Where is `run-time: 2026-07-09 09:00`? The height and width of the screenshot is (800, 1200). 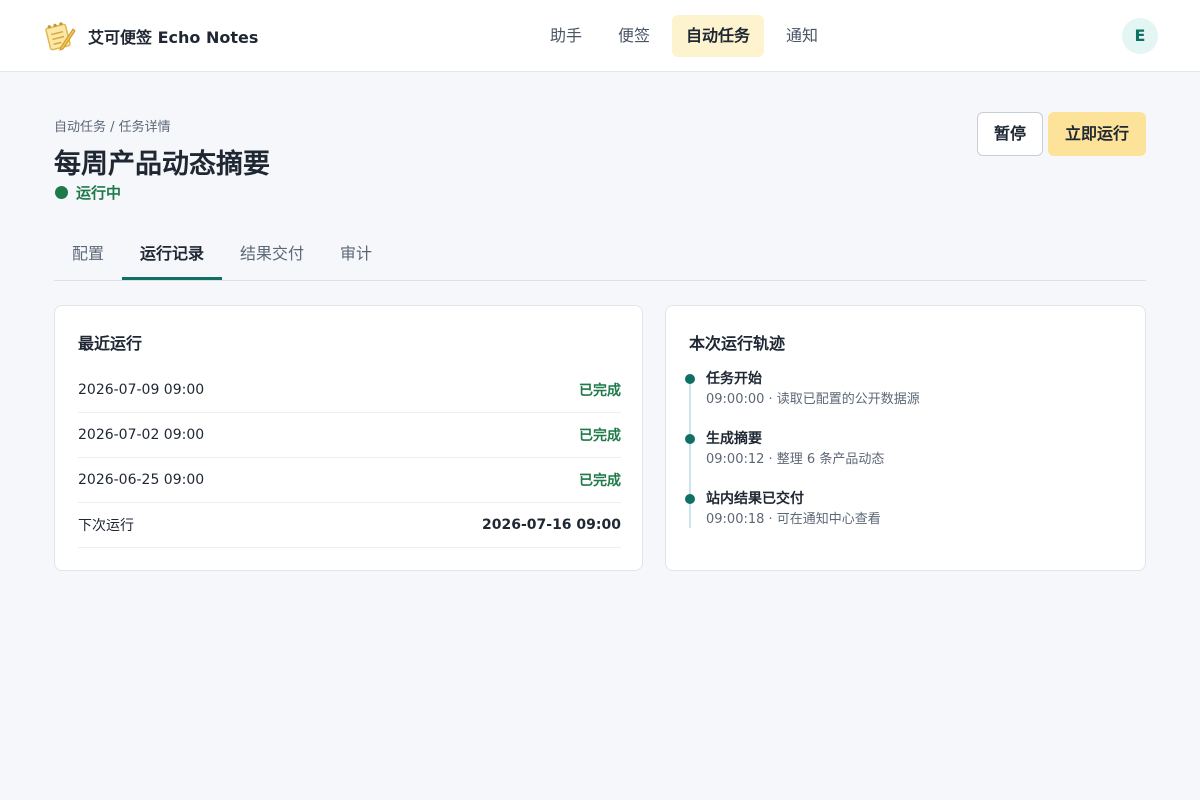
run-time: 2026-07-09 09:00 is located at coordinates (141, 390).